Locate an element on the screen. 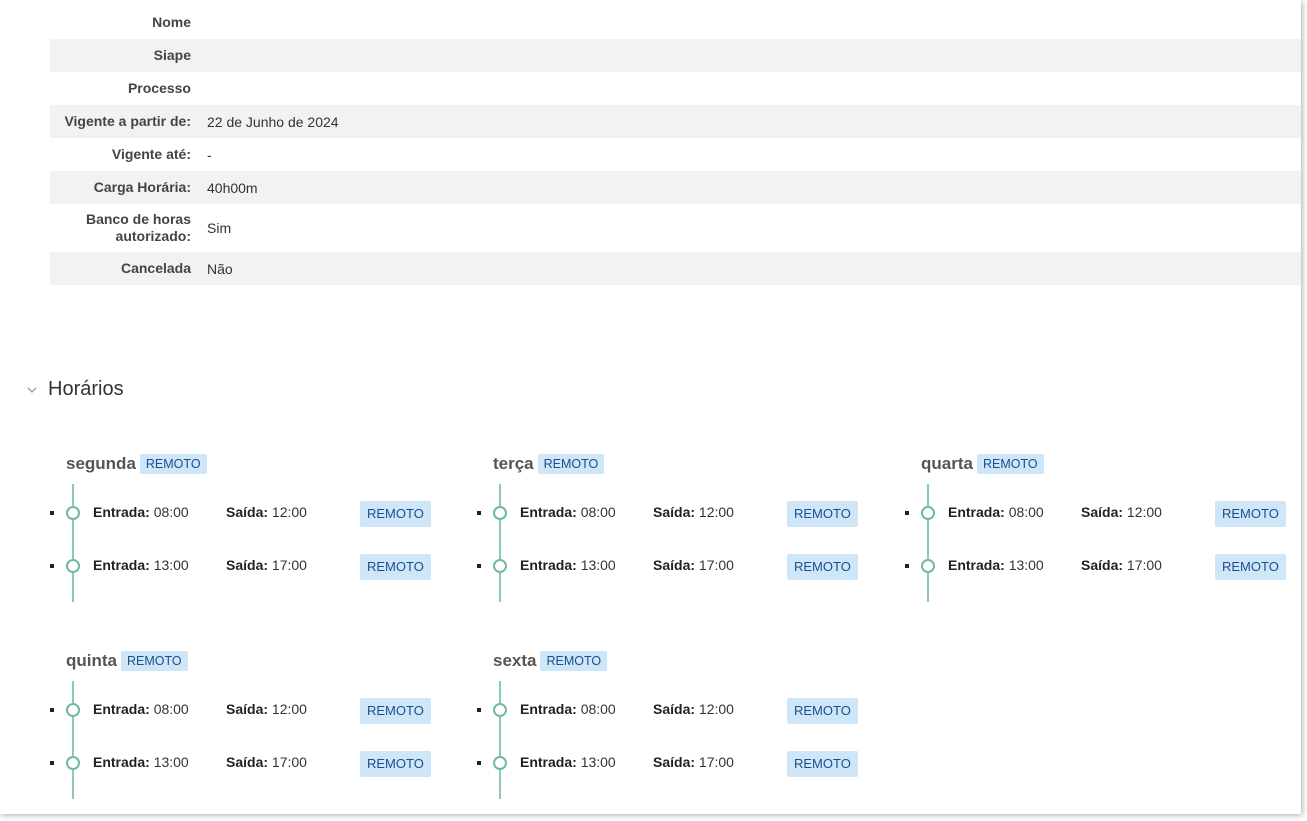  info-value: 40h00m is located at coordinates (232, 187).